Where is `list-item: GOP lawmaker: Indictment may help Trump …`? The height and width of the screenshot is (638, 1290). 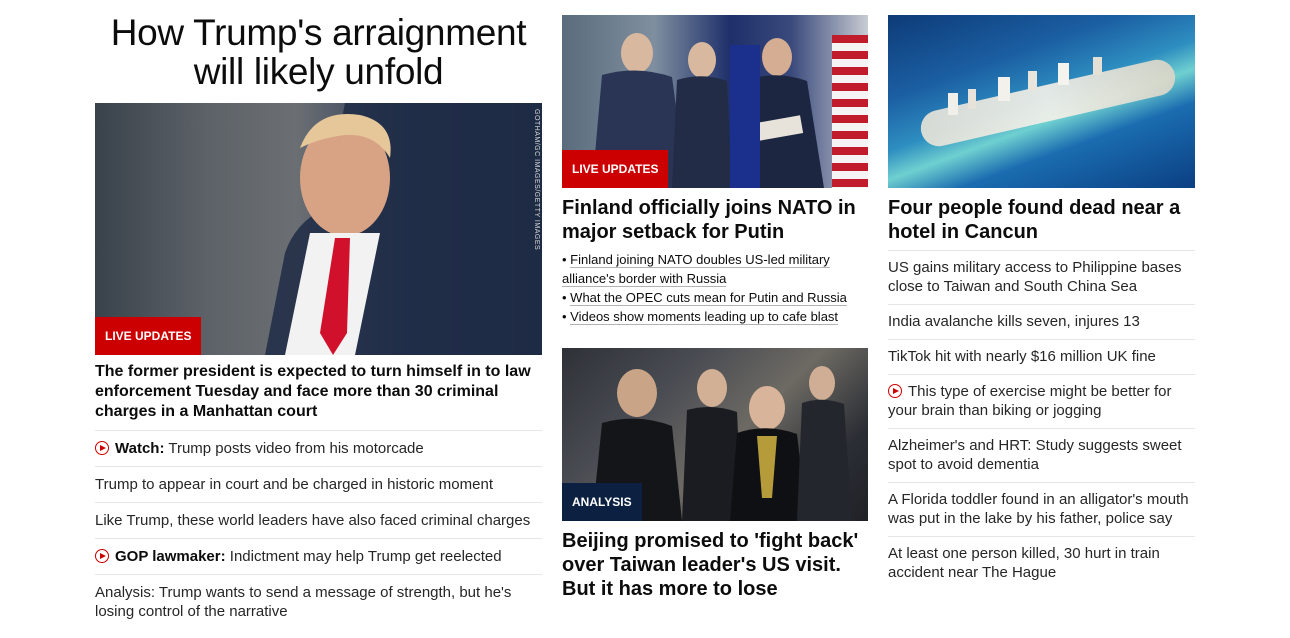 list-item: GOP lawmaker: Indictment may help Trump … is located at coordinates (318, 556).